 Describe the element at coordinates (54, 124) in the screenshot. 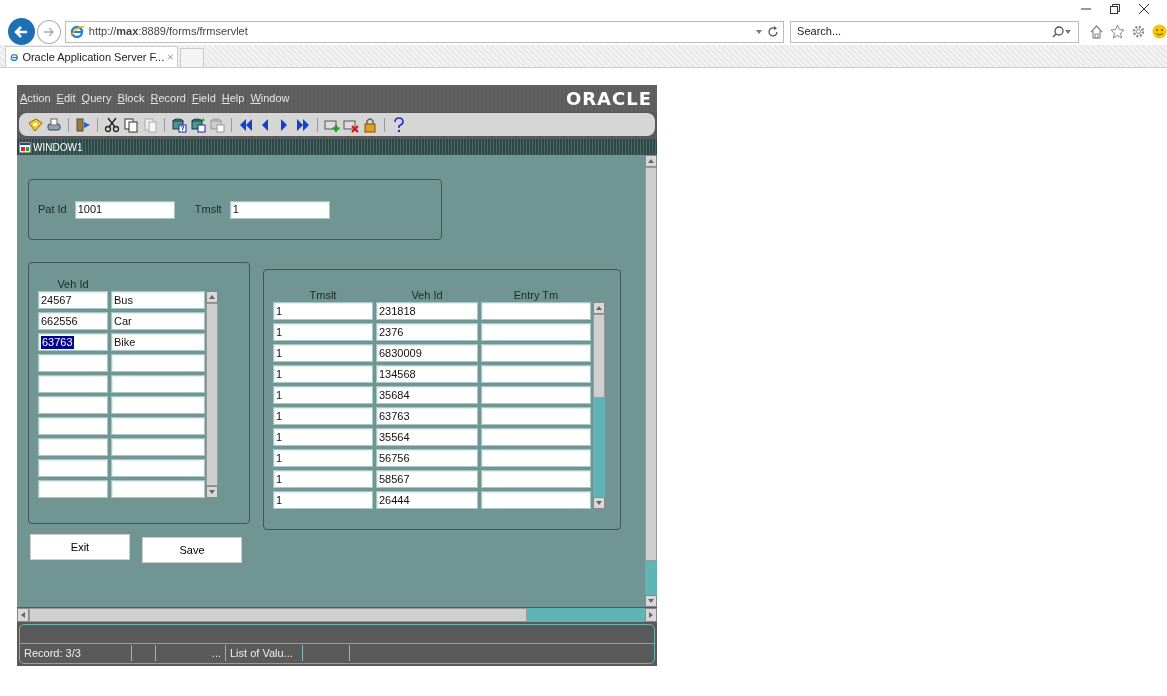

I see `printer-icon` at that location.